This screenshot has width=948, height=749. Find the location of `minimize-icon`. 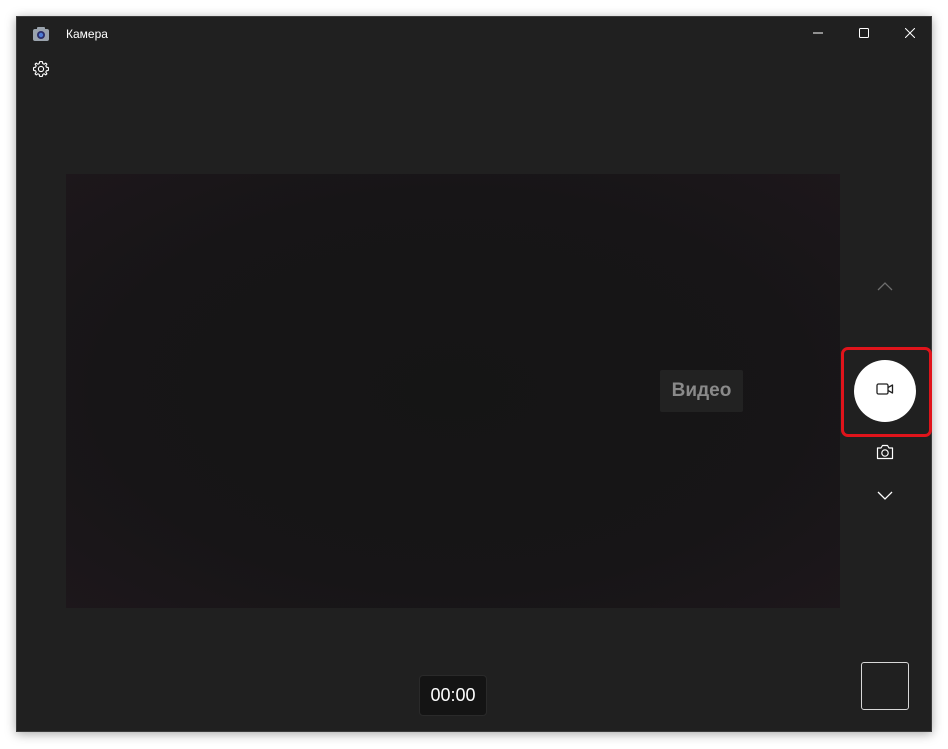

minimize-icon is located at coordinates (818, 34).